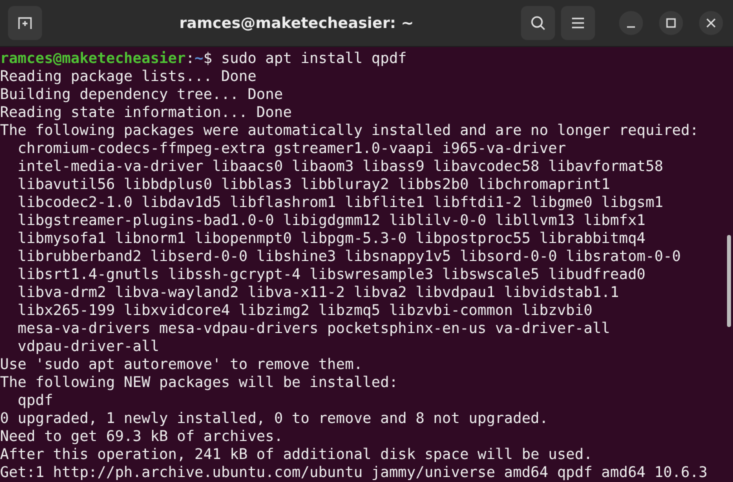  I want to click on prompt-symbol: $, so click(207, 58).